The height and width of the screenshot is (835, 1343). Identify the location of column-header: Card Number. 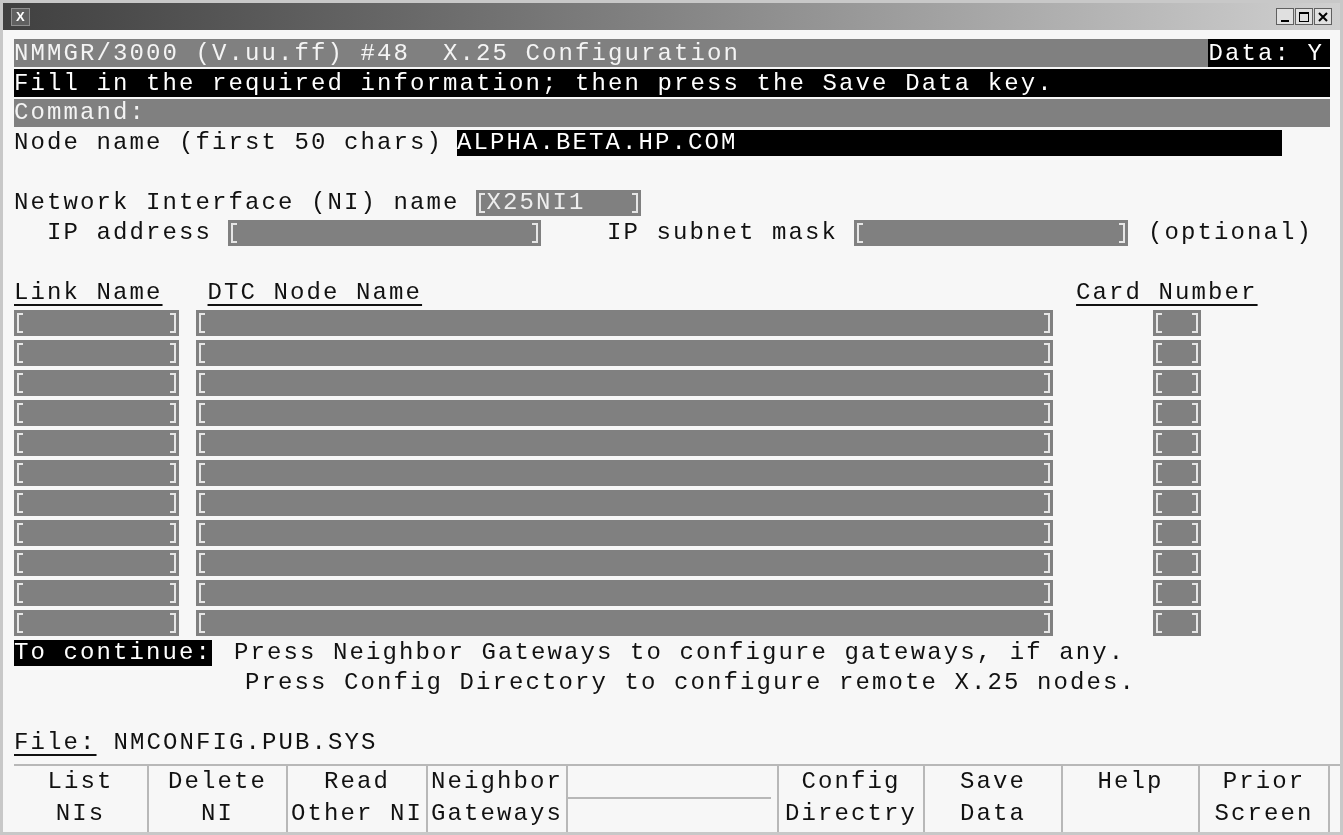
(1167, 293).